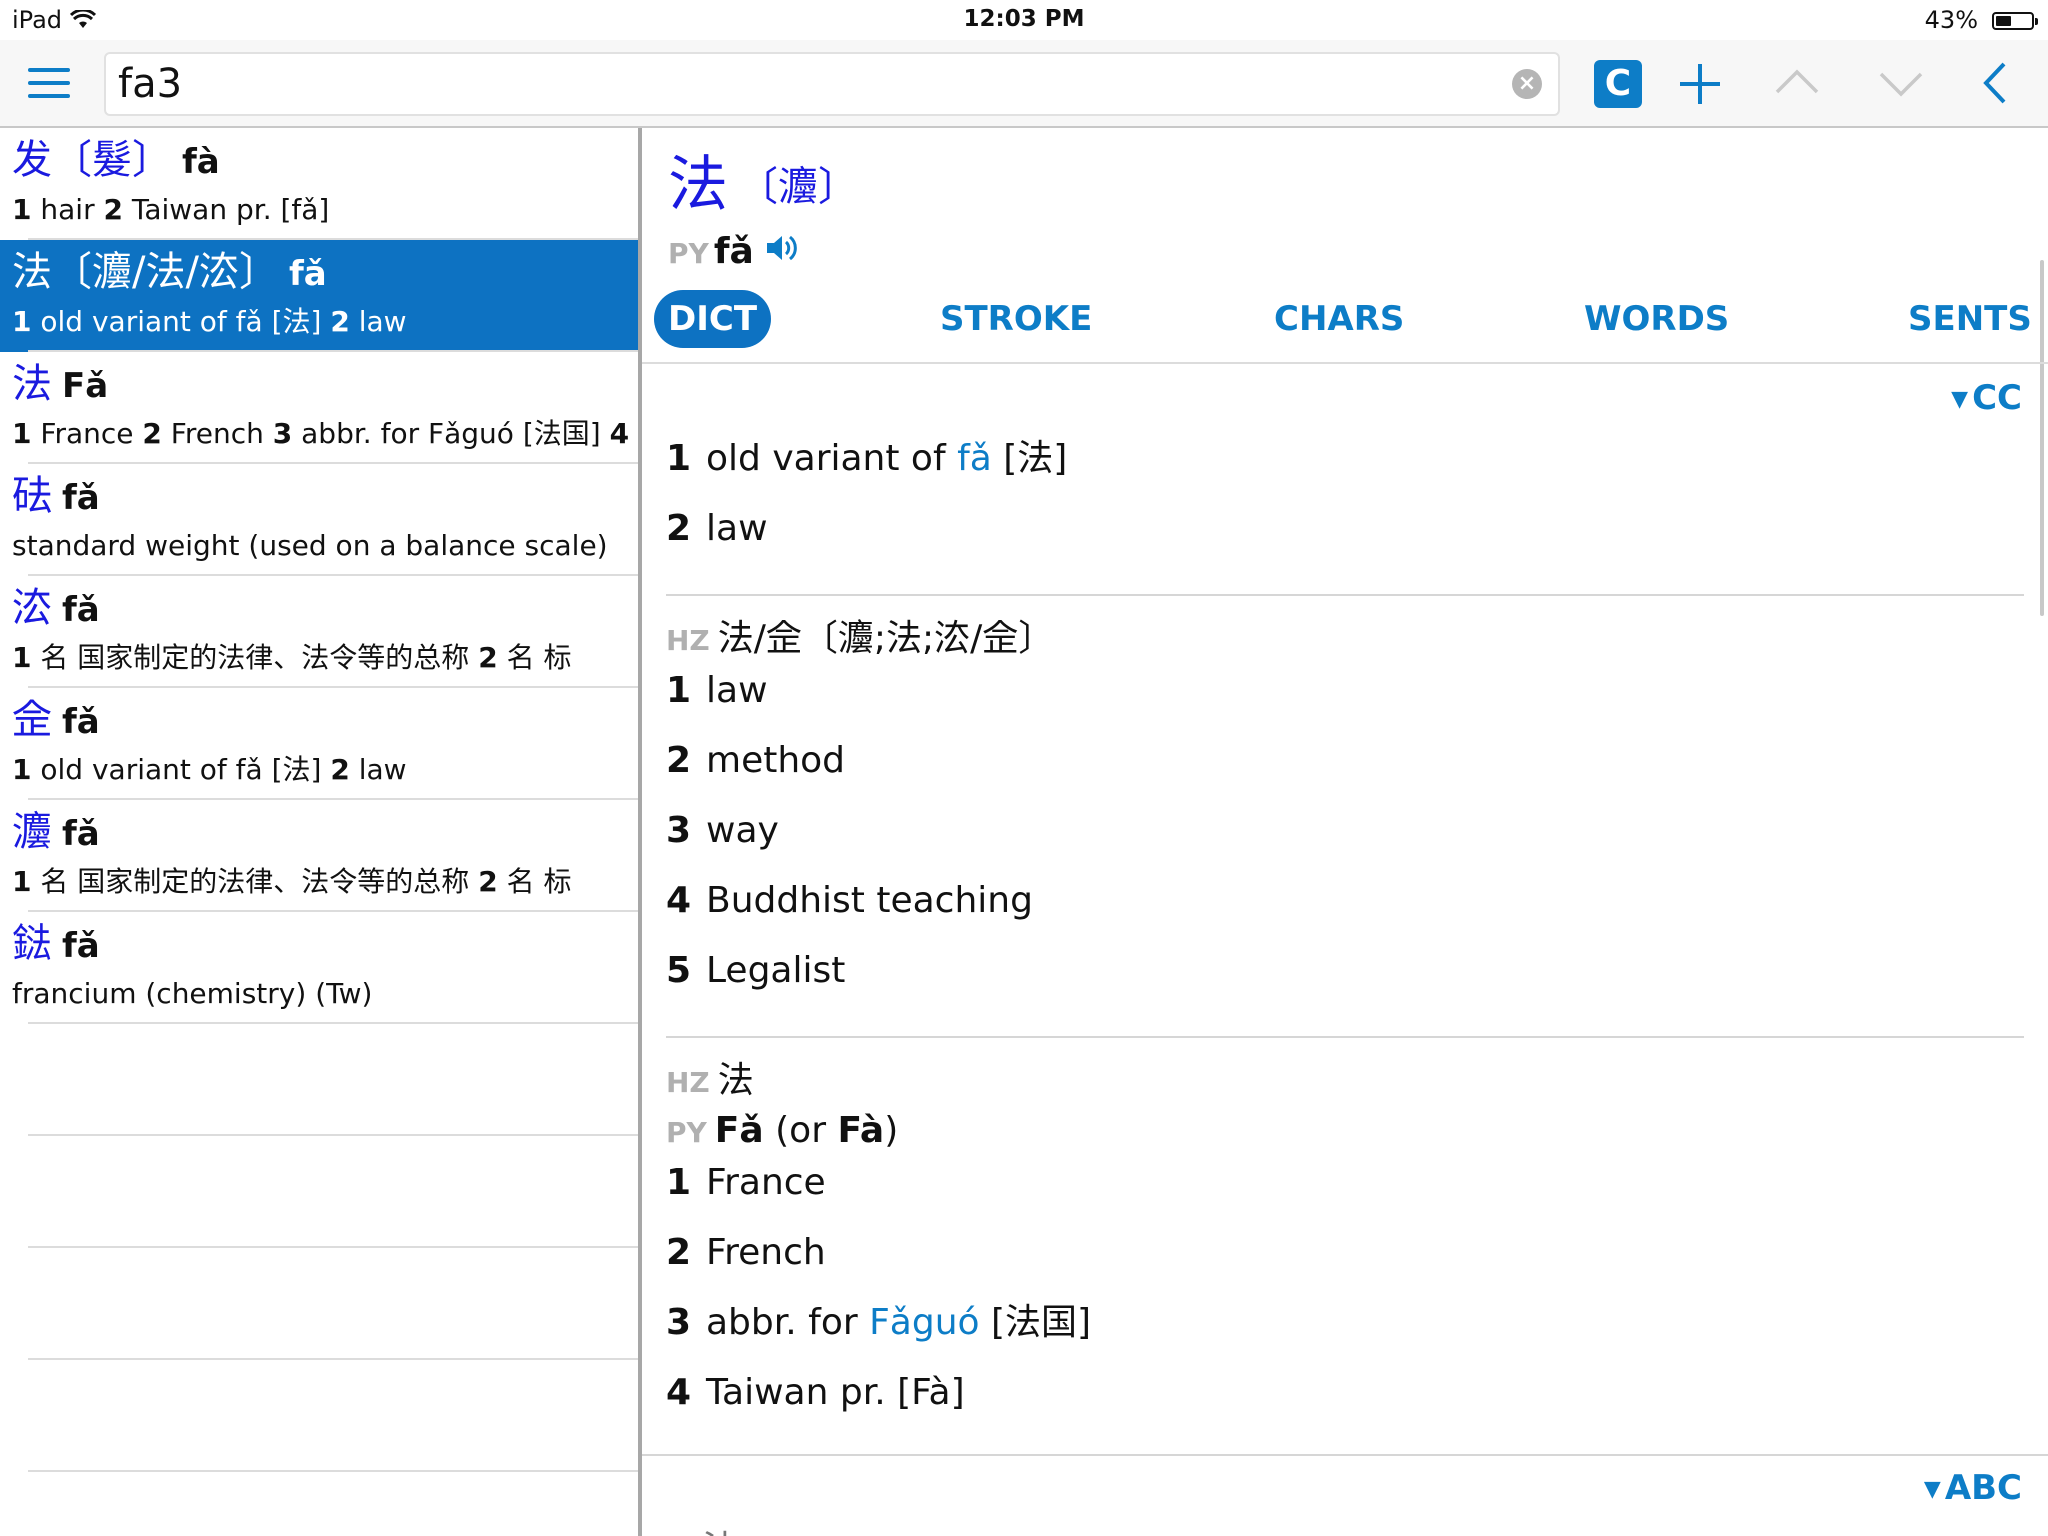 This screenshot has width=2048, height=1536. I want to click on country-def-4: 4 Taiwan pr. [Fà], so click(815, 1393).